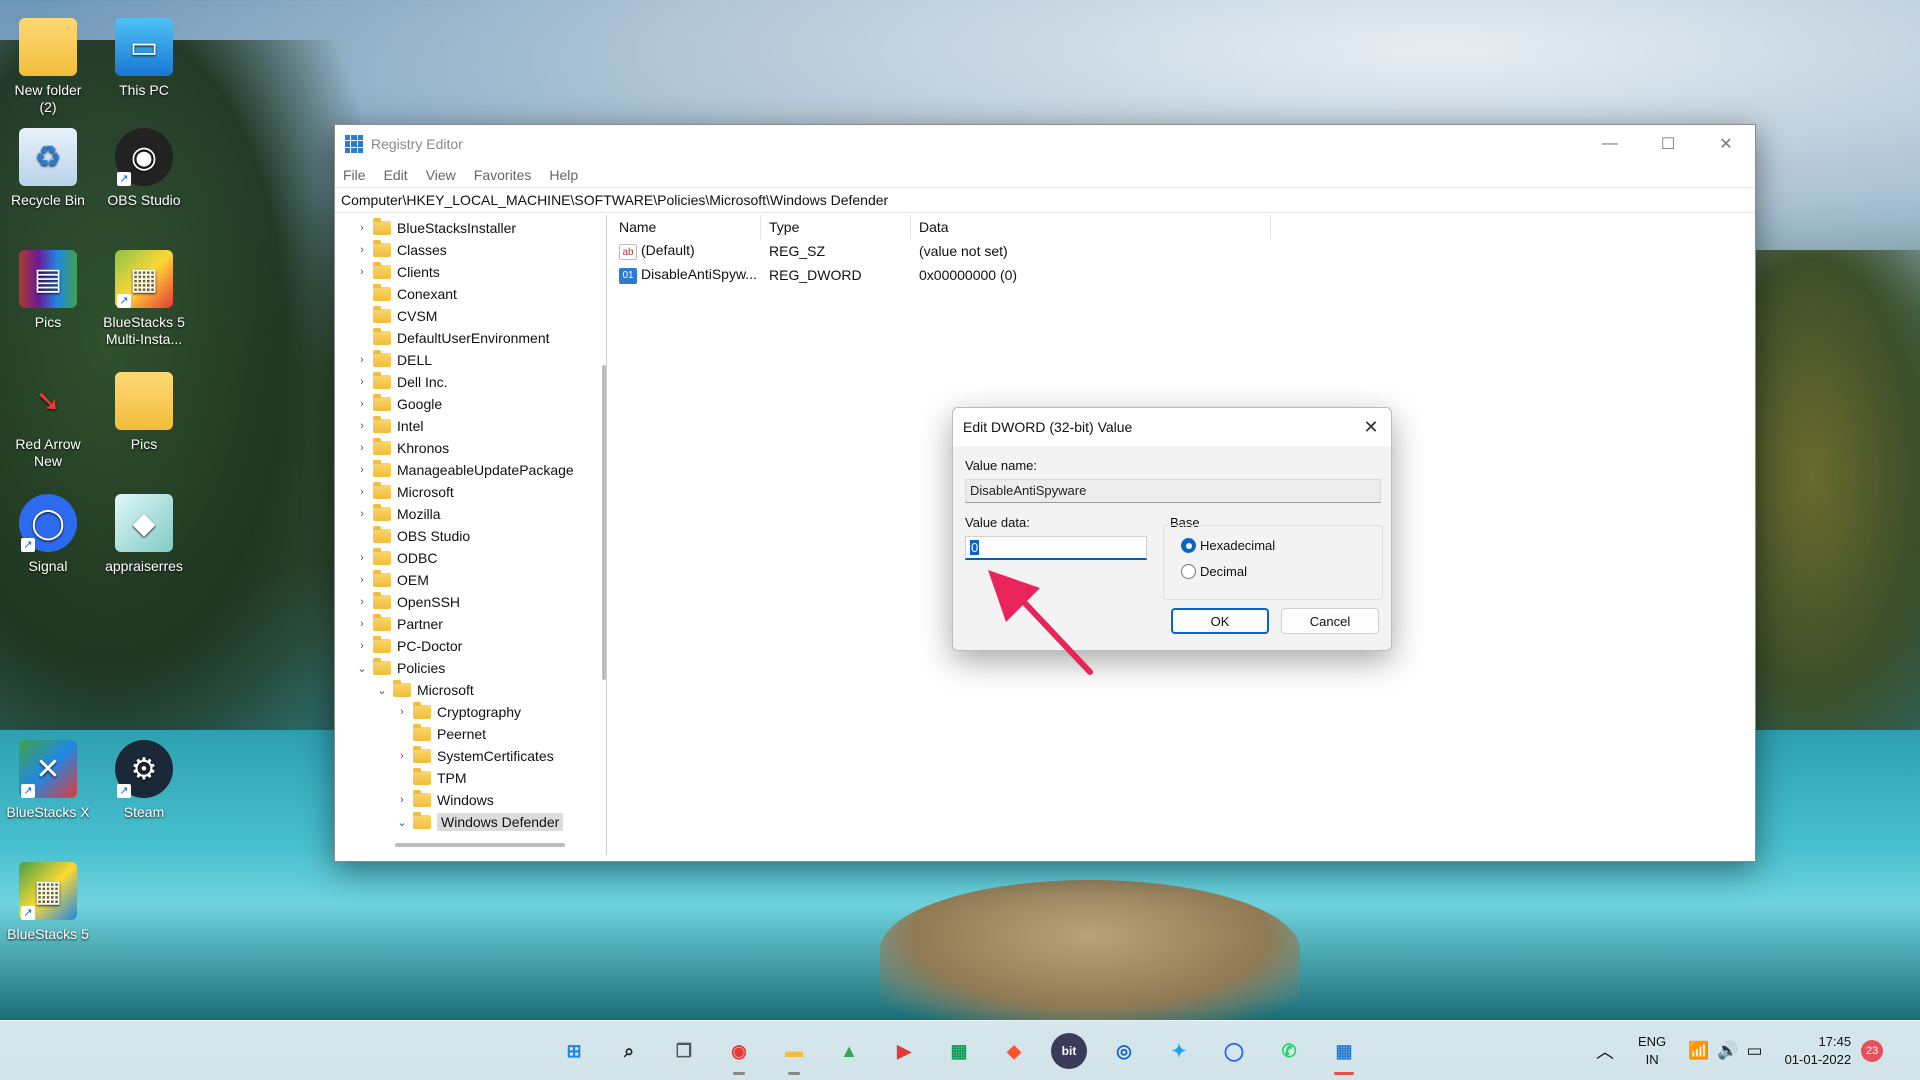 The image size is (1920, 1080). What do you see at coordinates (471, 668) in the screenshot?
I see `tree-item: ⌄ Policies` at bounding box center [471, 668].